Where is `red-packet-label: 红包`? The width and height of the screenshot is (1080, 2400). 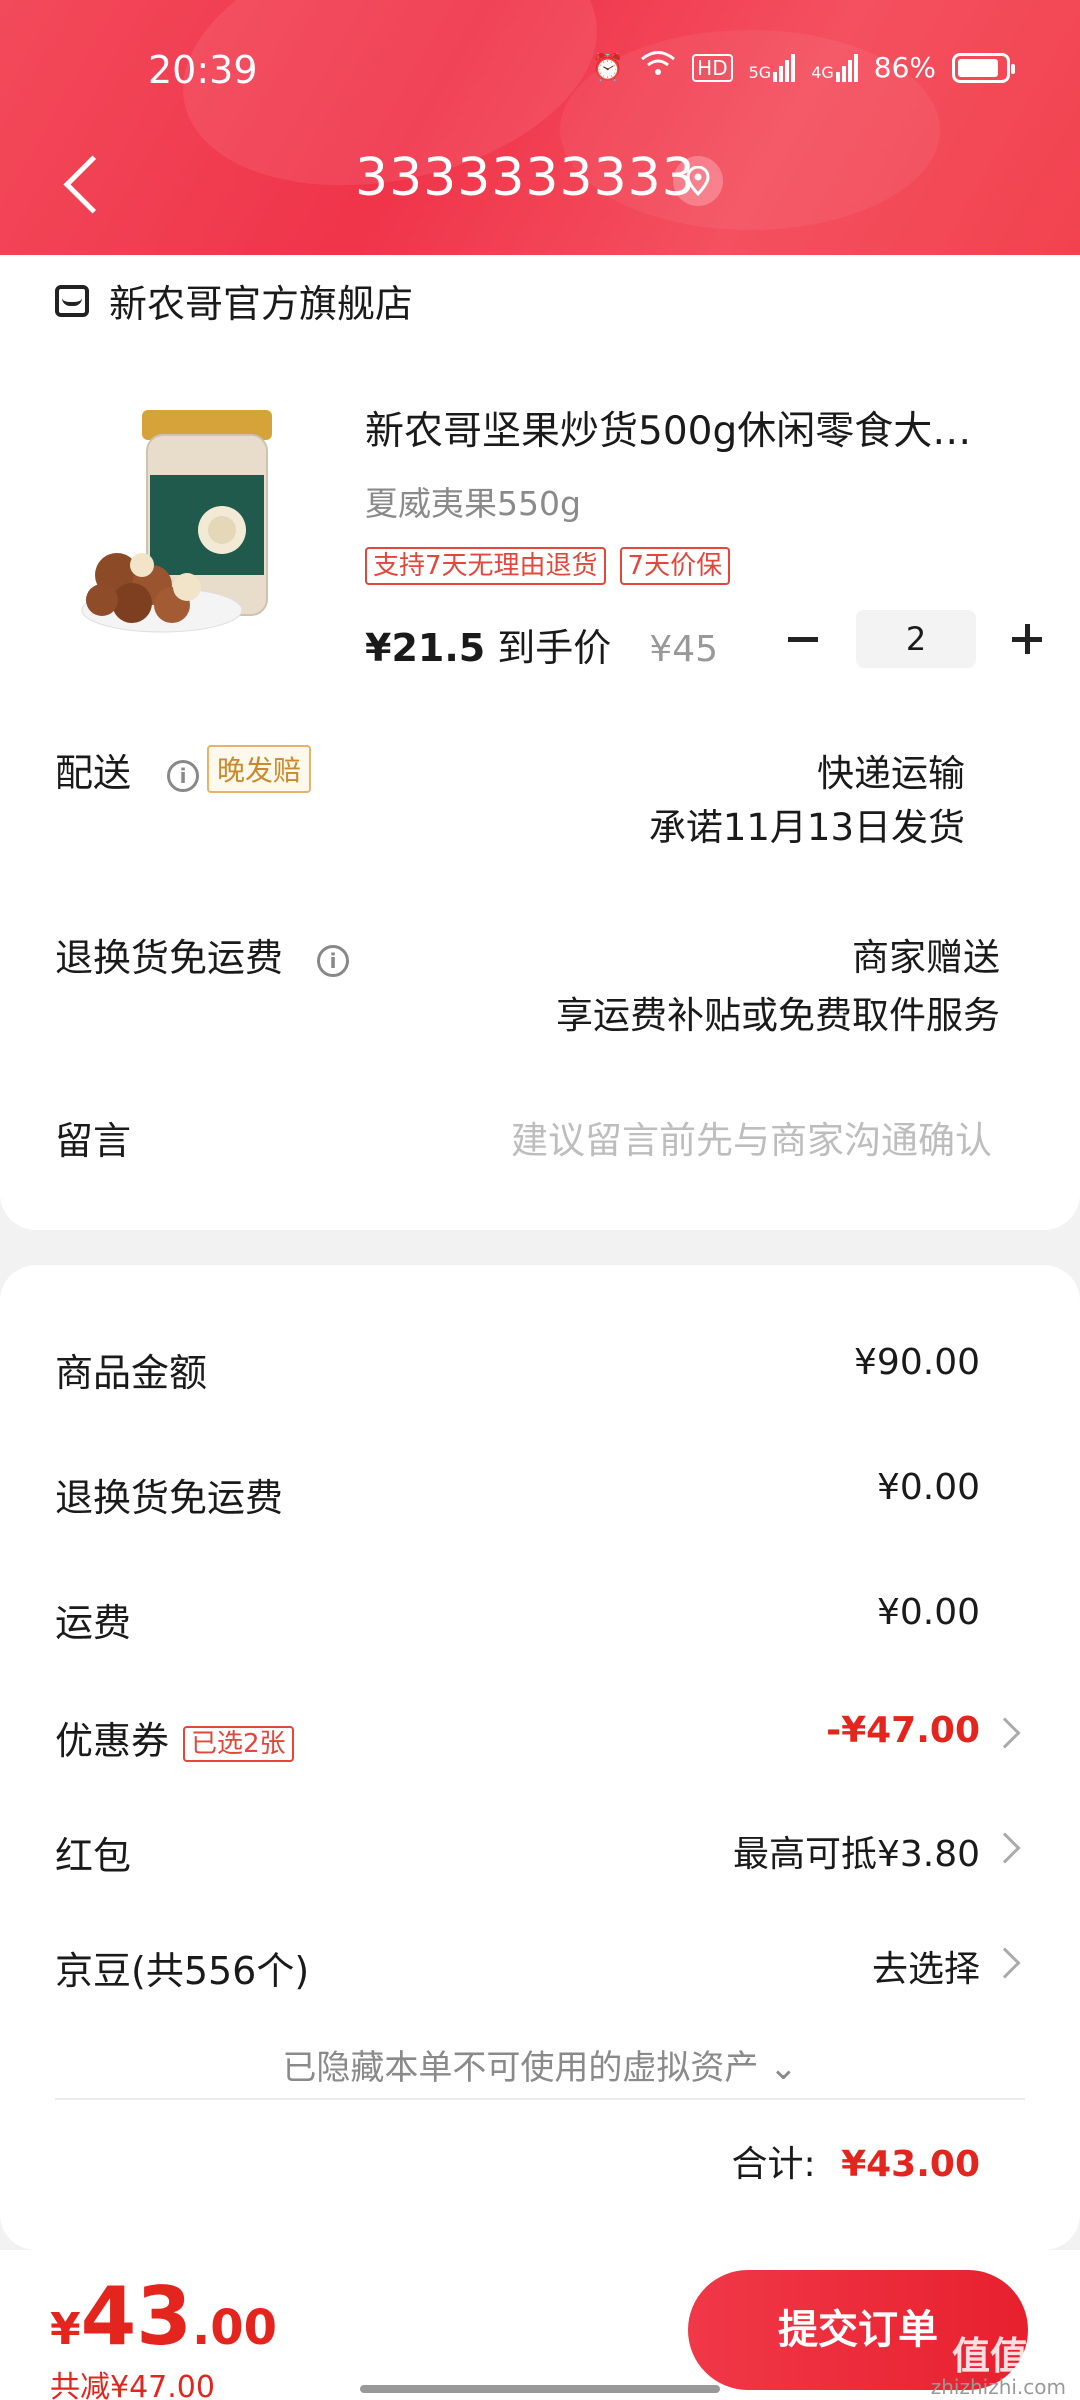 red-packet-label: 红包 is located at coordinates (93, 1856).